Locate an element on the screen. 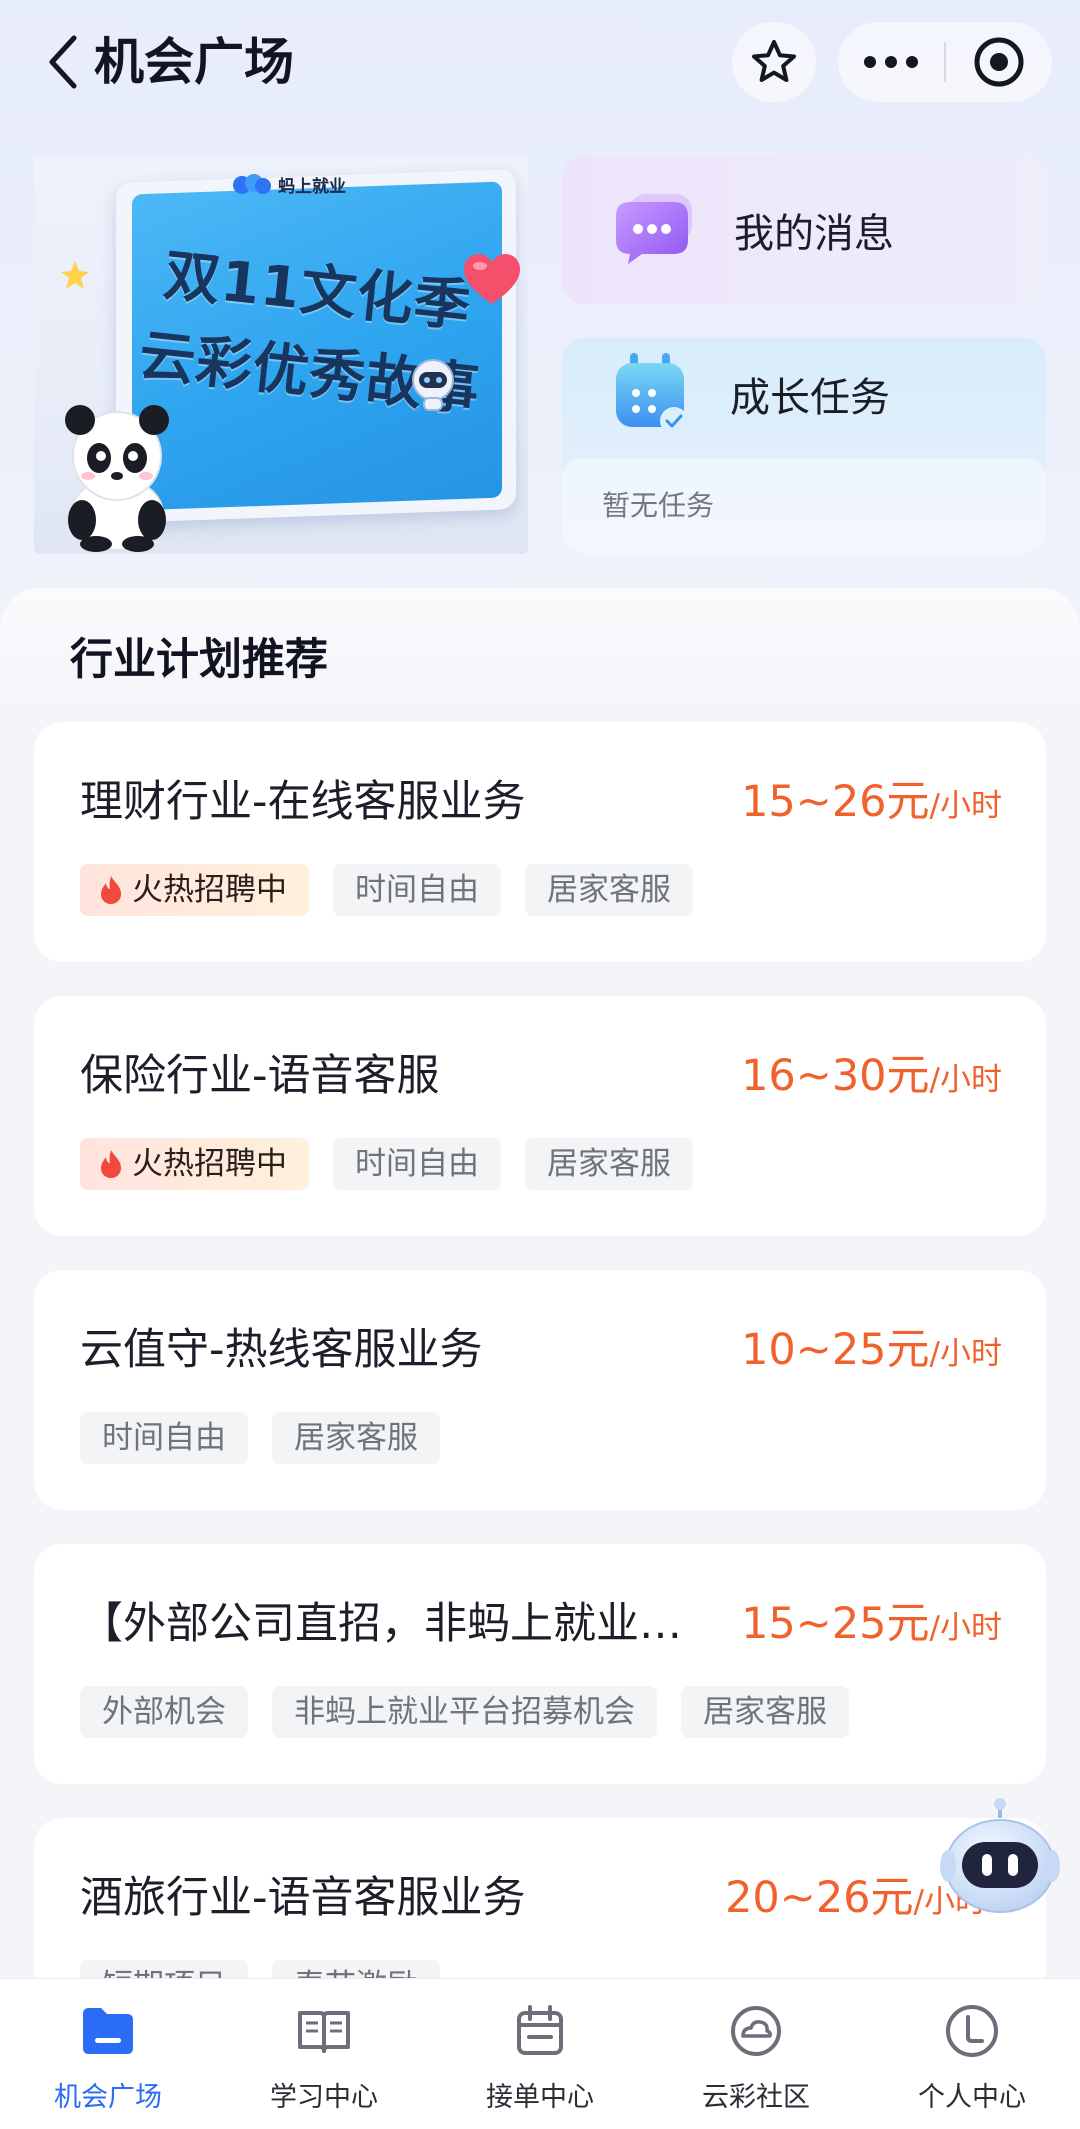  job-salary: 16~30元/小时 is located at coordinates (871, 1076).